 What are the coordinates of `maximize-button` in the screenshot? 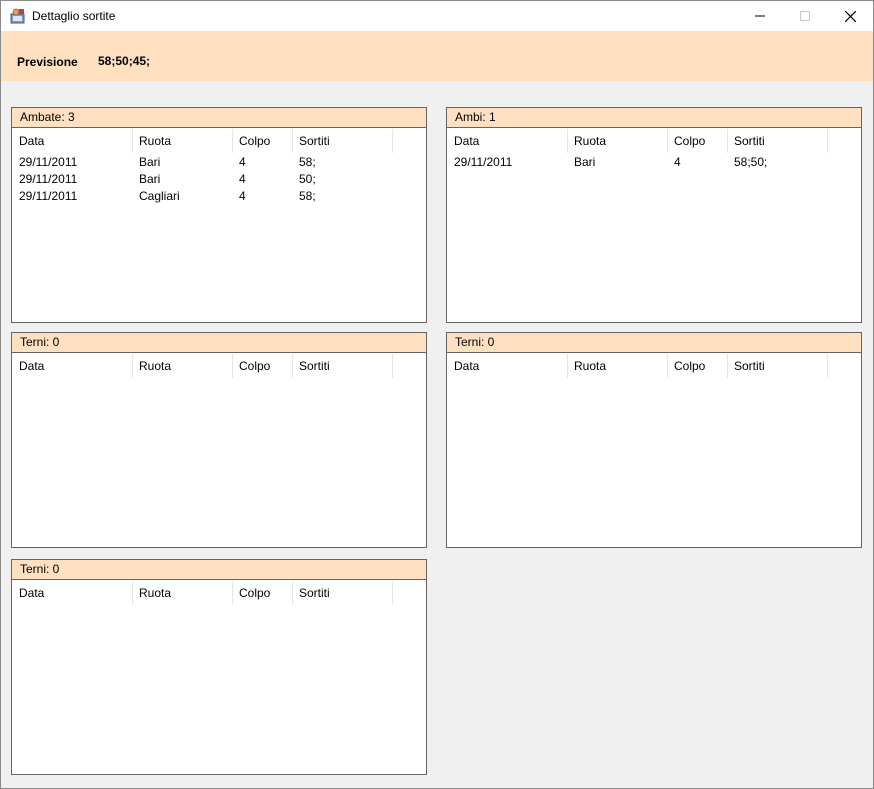 It's located at (805, 16).